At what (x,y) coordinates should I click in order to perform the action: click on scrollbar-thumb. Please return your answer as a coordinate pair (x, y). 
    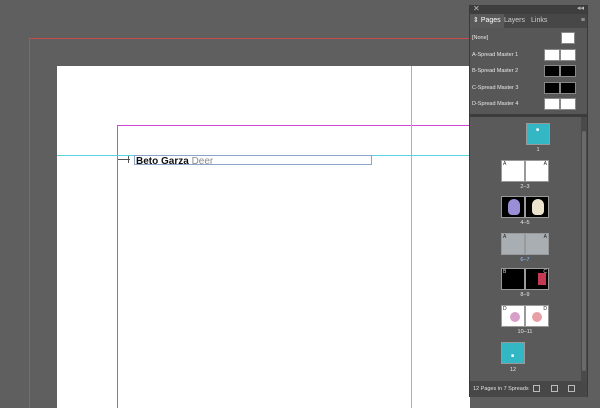
    Looking at the image, I should click on (584, 251).